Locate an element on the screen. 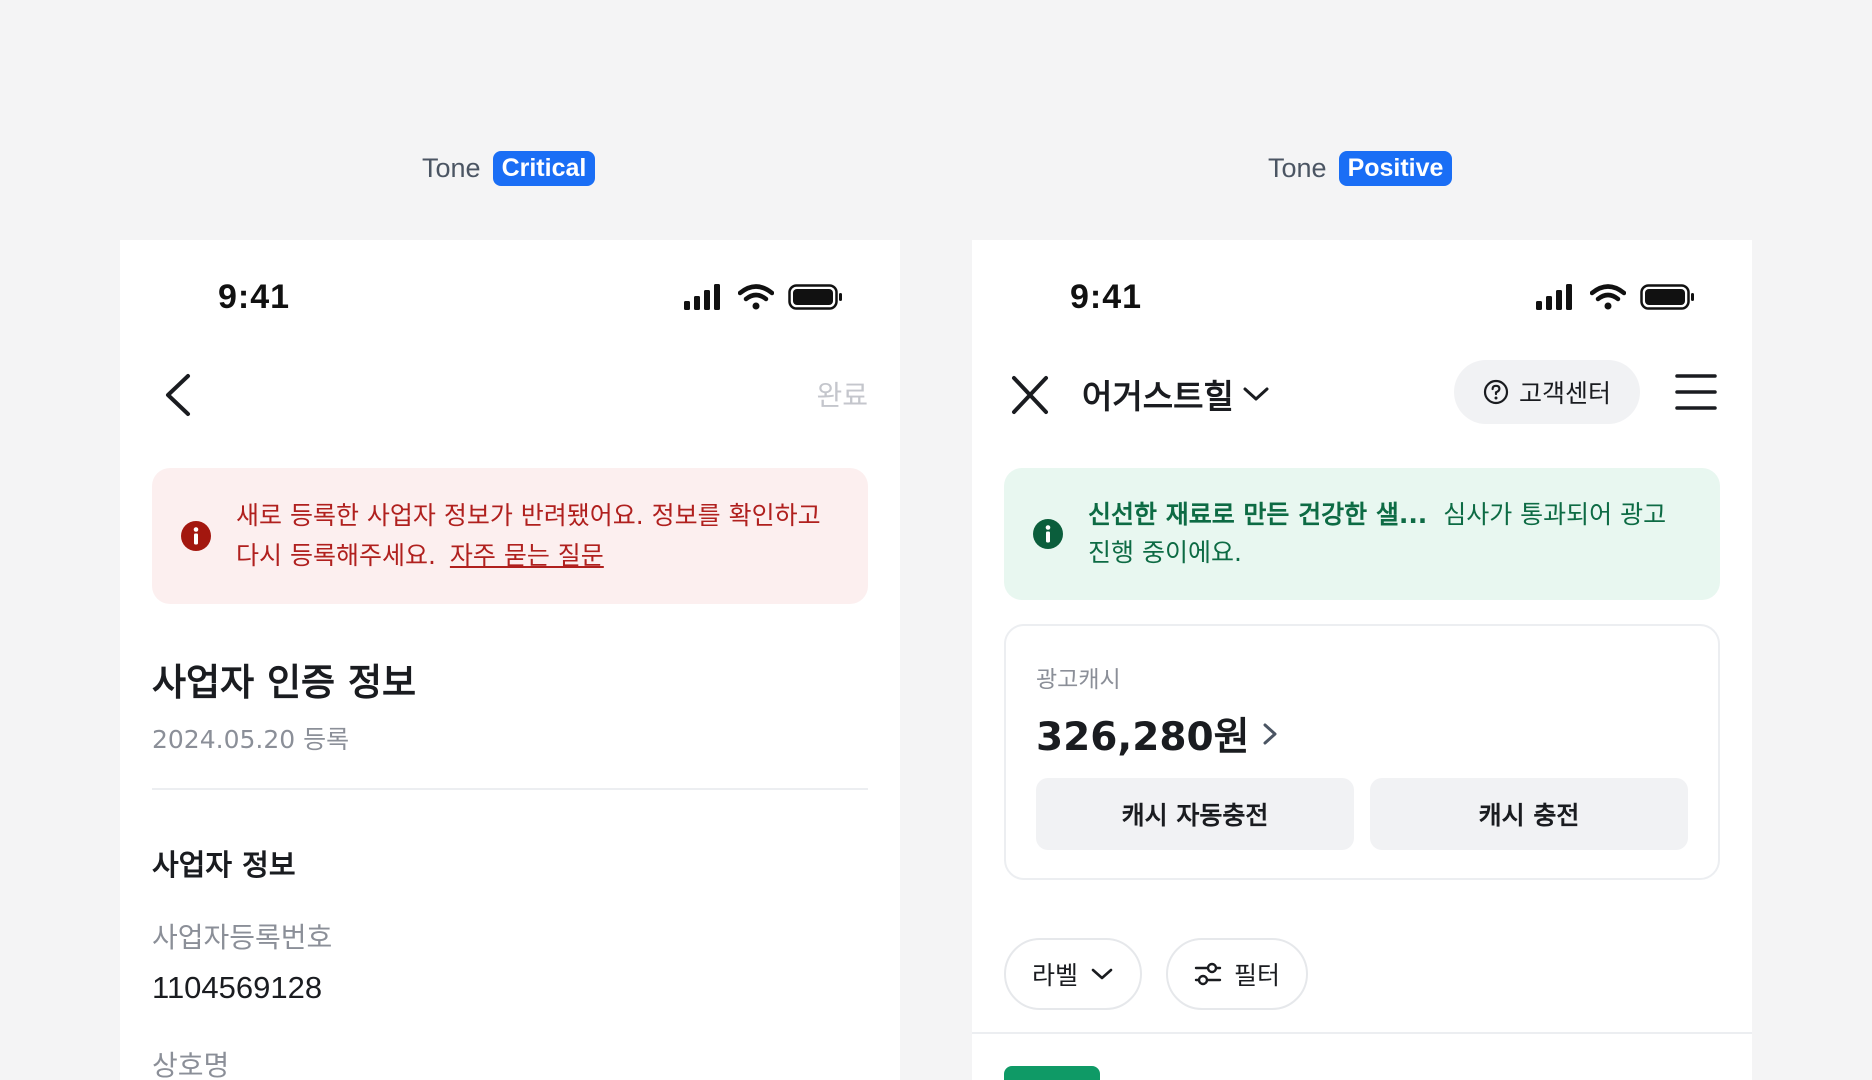 Image resolution: width=1872 pixels, height=1080 pixels. tone-badge-positive: Positive is located at coordinates (1395, 168).